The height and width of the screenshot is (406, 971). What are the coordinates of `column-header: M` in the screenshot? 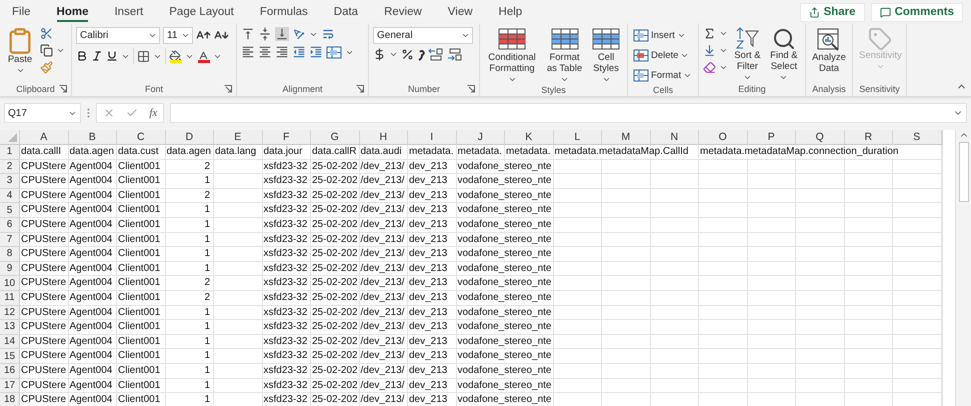 It's located at (626, 137).